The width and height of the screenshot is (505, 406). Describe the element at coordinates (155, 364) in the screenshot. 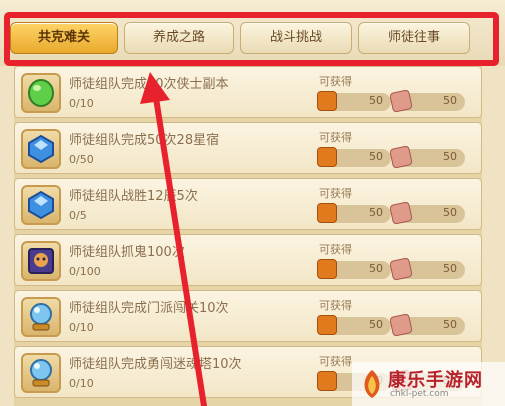

I see `task-title: 师徒组队完成勇闯迷魂塔10次` at that location.